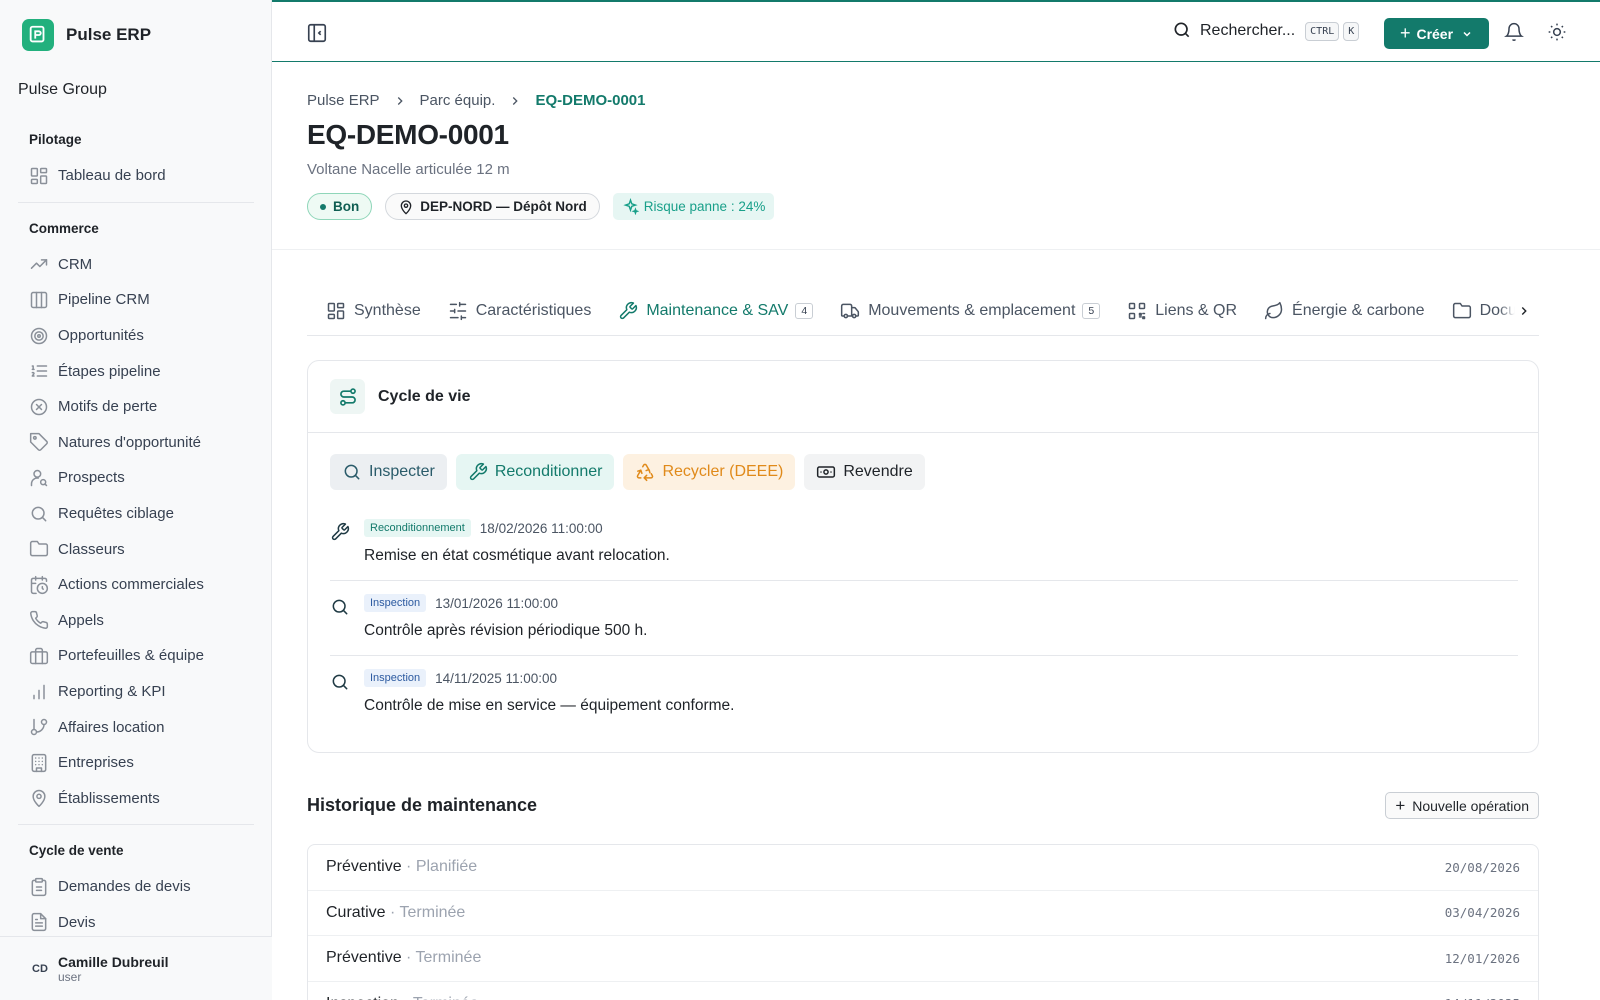 The height and width of the screenshot is (1000, 1600). Describe the element at coordinates (864, 472) in the screenshot. I see `lifecycle-action-button: Revendre` at that location.